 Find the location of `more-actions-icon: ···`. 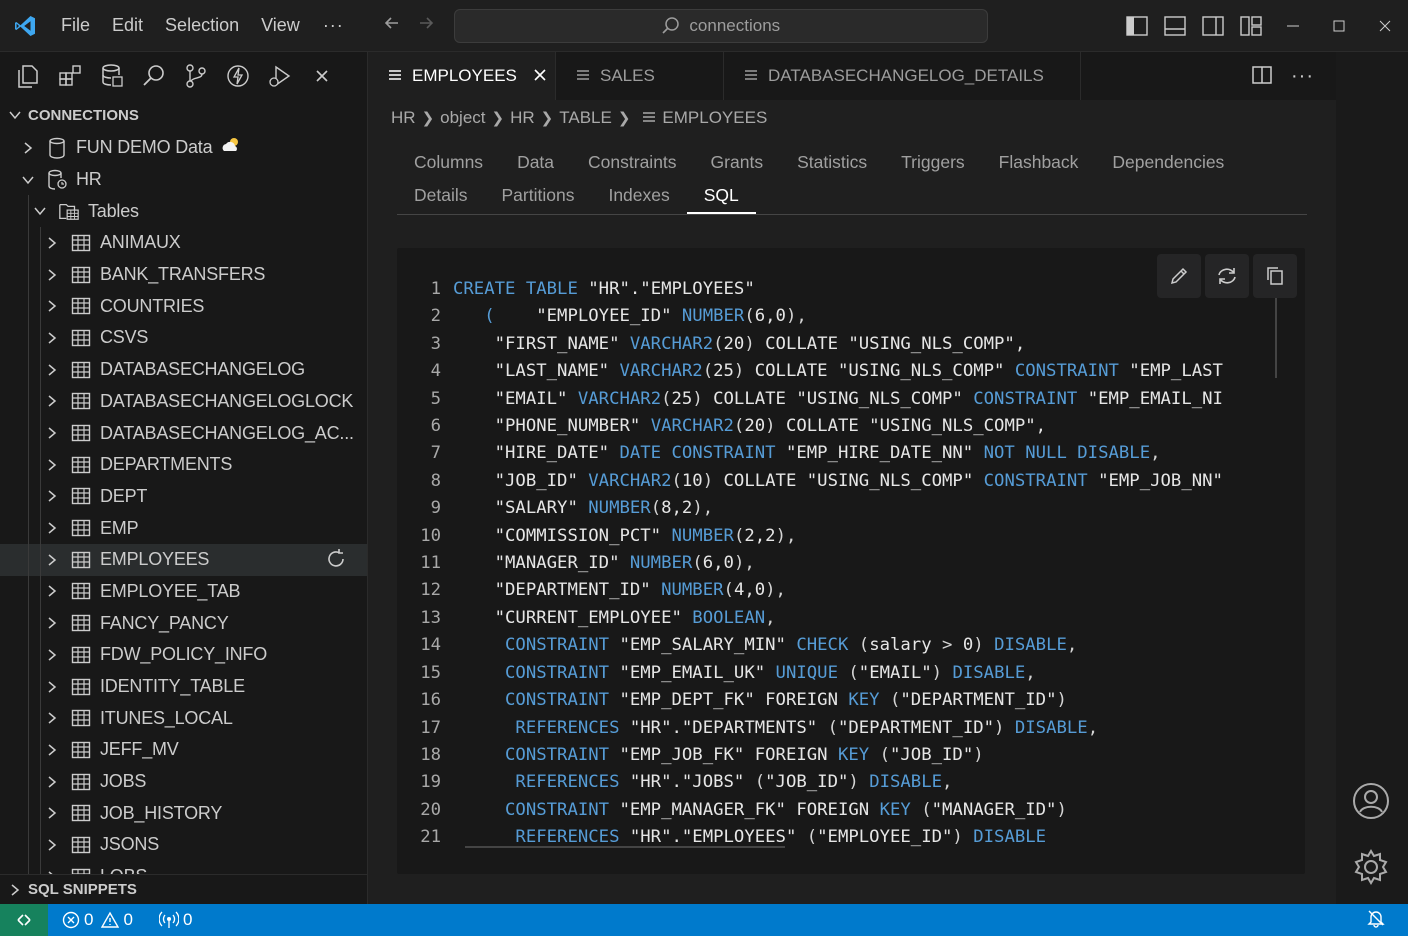

more-actions-icon: ··· is located at coordinates (1302, 76).